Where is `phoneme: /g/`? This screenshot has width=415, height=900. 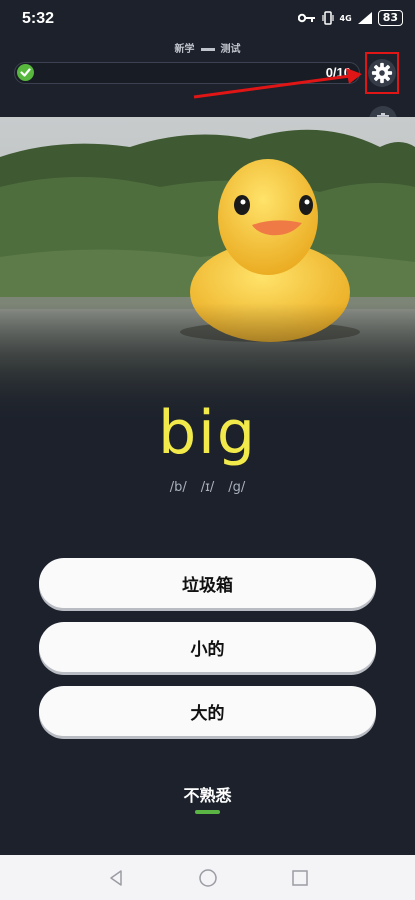
phoneme: /g/ is located at coordinates (236, 487).